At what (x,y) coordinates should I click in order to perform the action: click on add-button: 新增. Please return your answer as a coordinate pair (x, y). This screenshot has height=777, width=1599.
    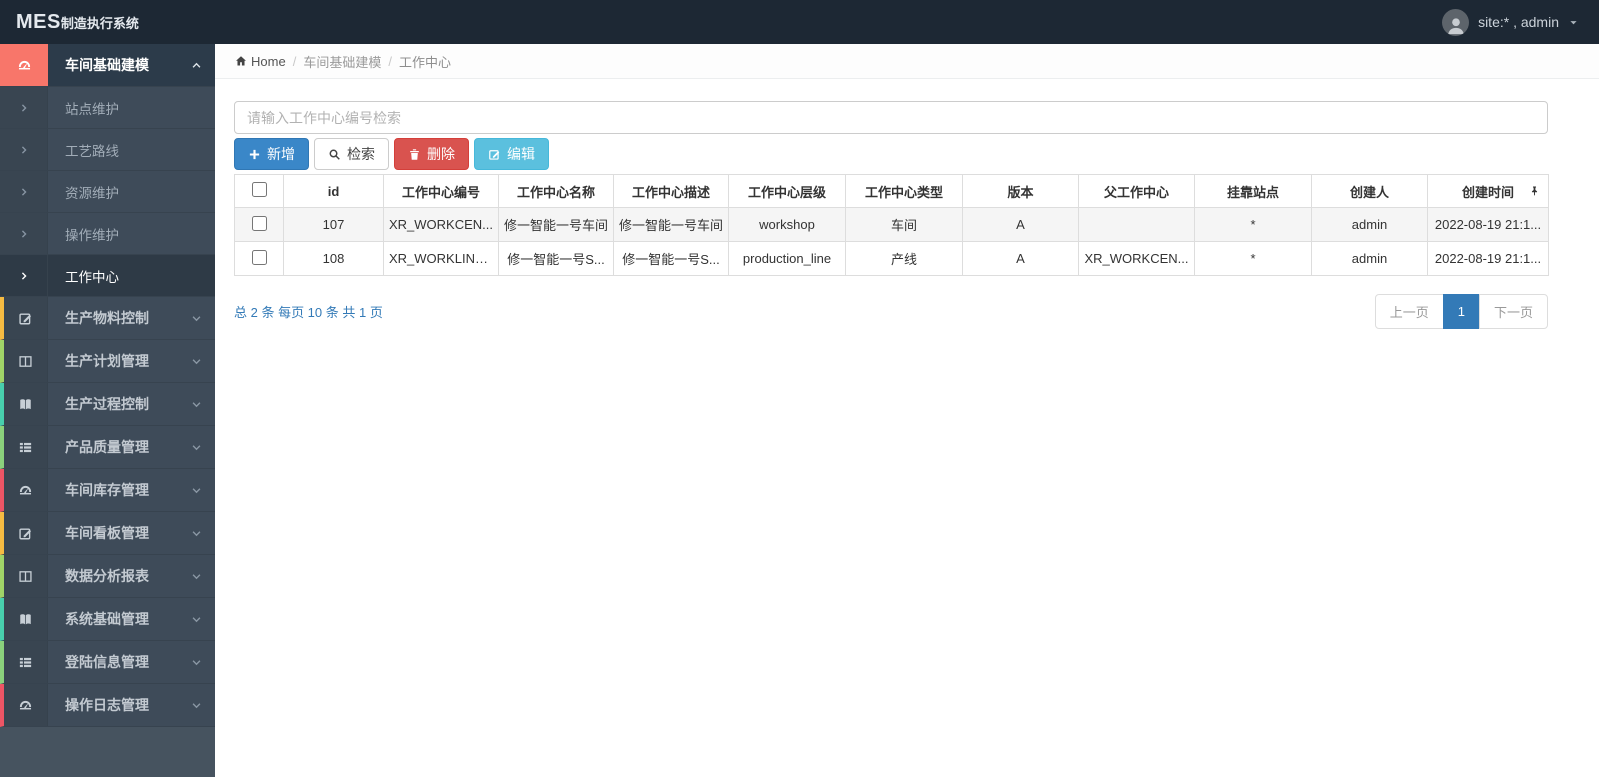
    Looking at the image, I should click on (271, 154).